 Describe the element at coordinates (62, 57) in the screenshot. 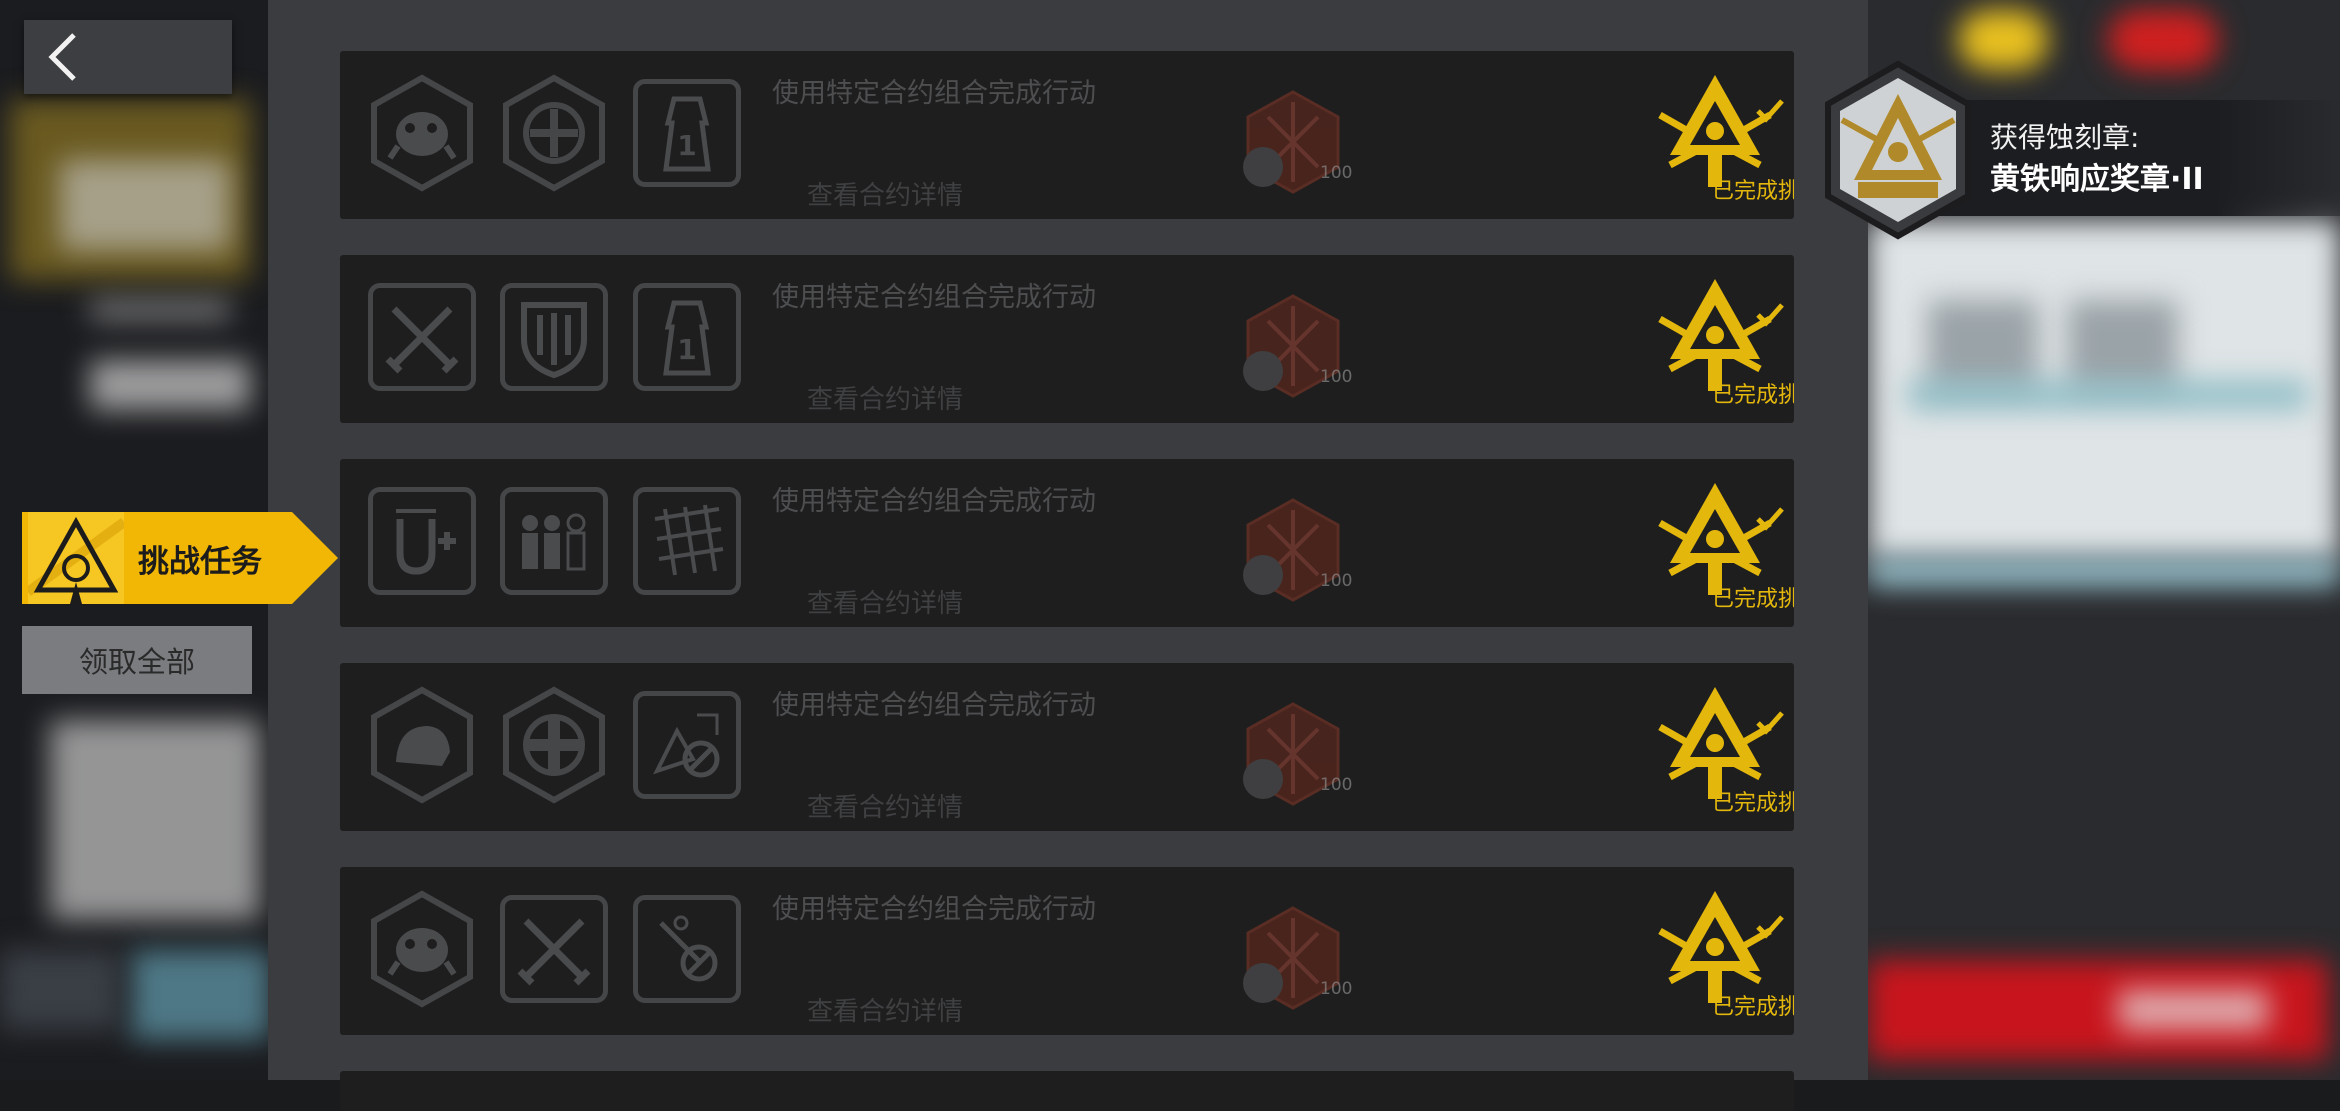

I see `chevron-left-icon` at that location.